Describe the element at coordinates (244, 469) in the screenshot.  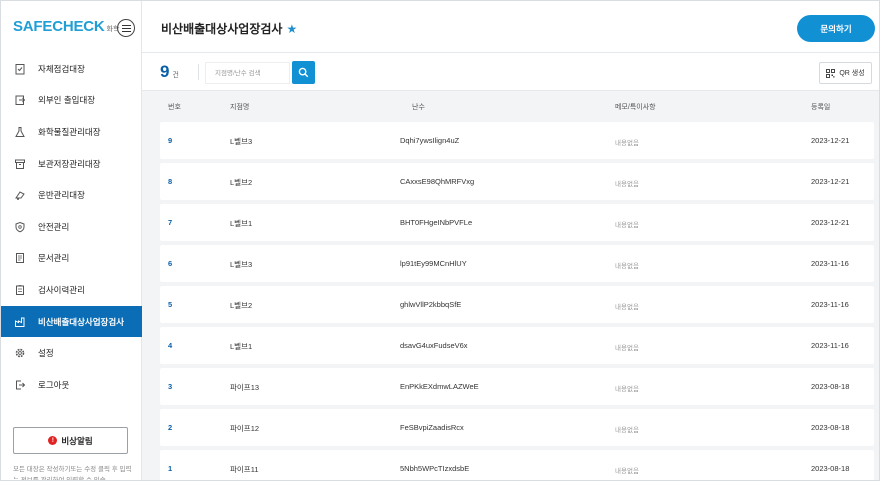
I see `cell-point-name: 파이프11` at that location.